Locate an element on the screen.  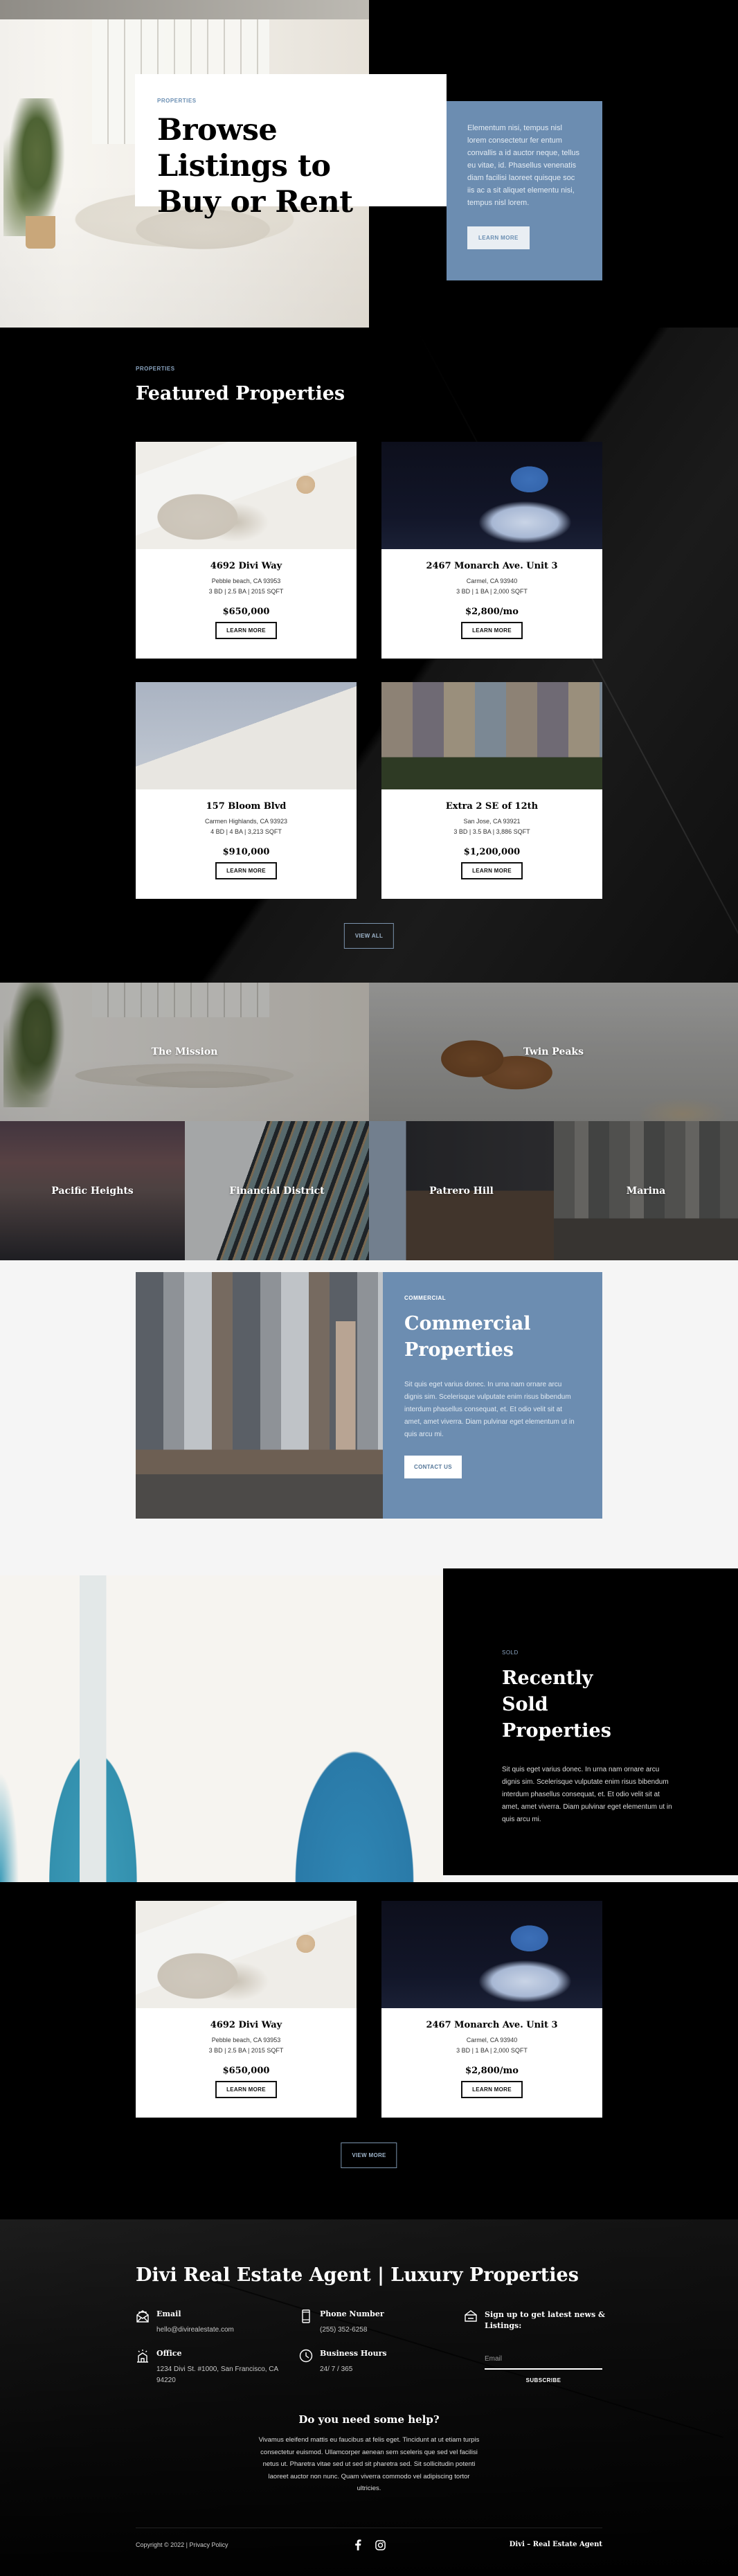
neighborhood-tile: Pacific Heights is located at coordinates (92, 1191).